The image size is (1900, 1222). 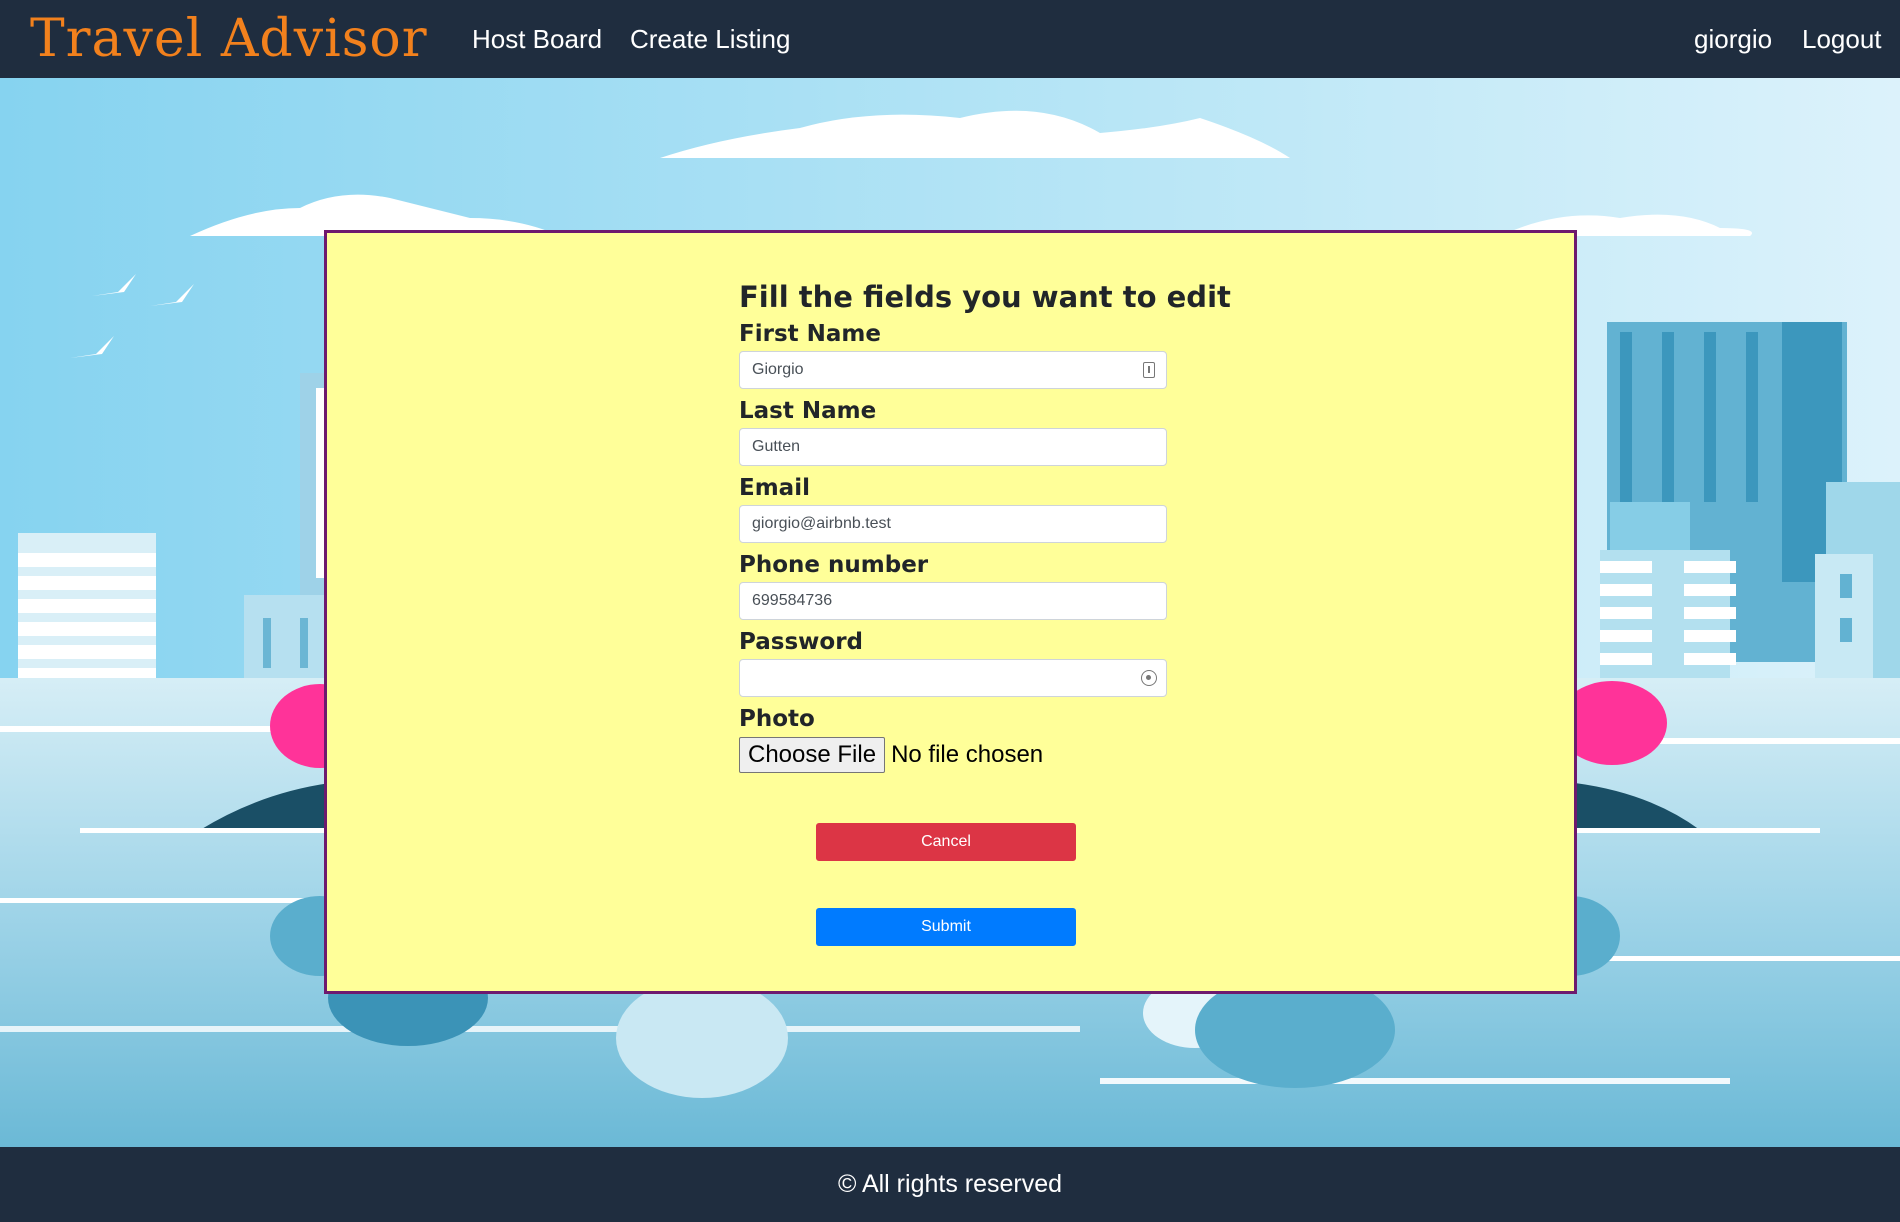 What do you see at coordinates (808, 411) in the screenshot?
I see `last-name-label: Last Name` at bounding box center [808, 411].